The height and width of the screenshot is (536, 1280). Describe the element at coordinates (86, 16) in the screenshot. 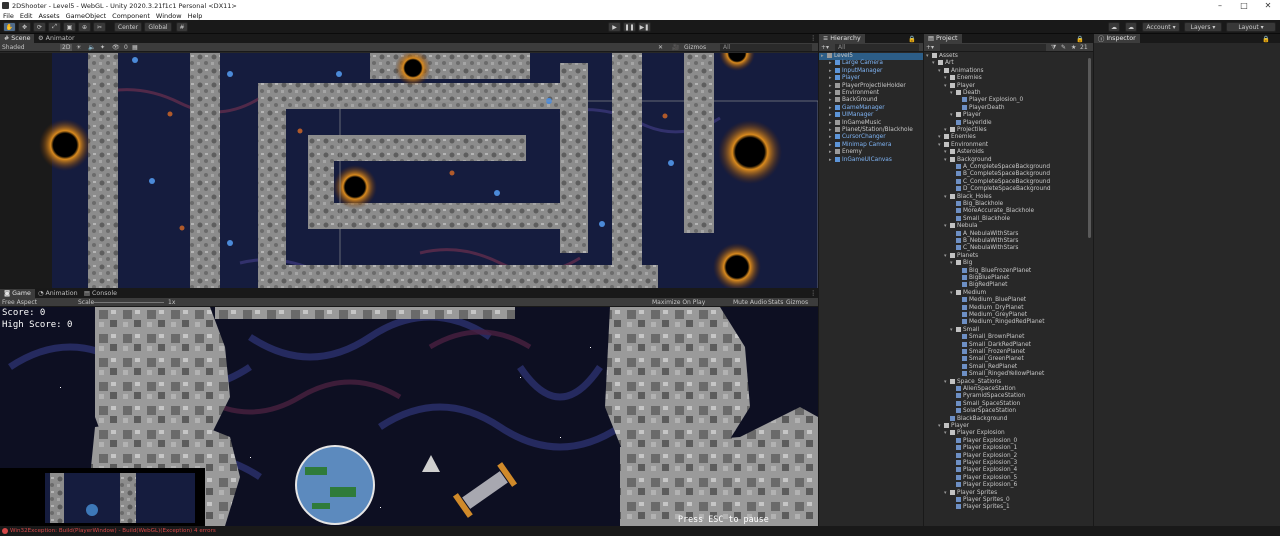

I see `menu-gameobject: GameObject` at that location.